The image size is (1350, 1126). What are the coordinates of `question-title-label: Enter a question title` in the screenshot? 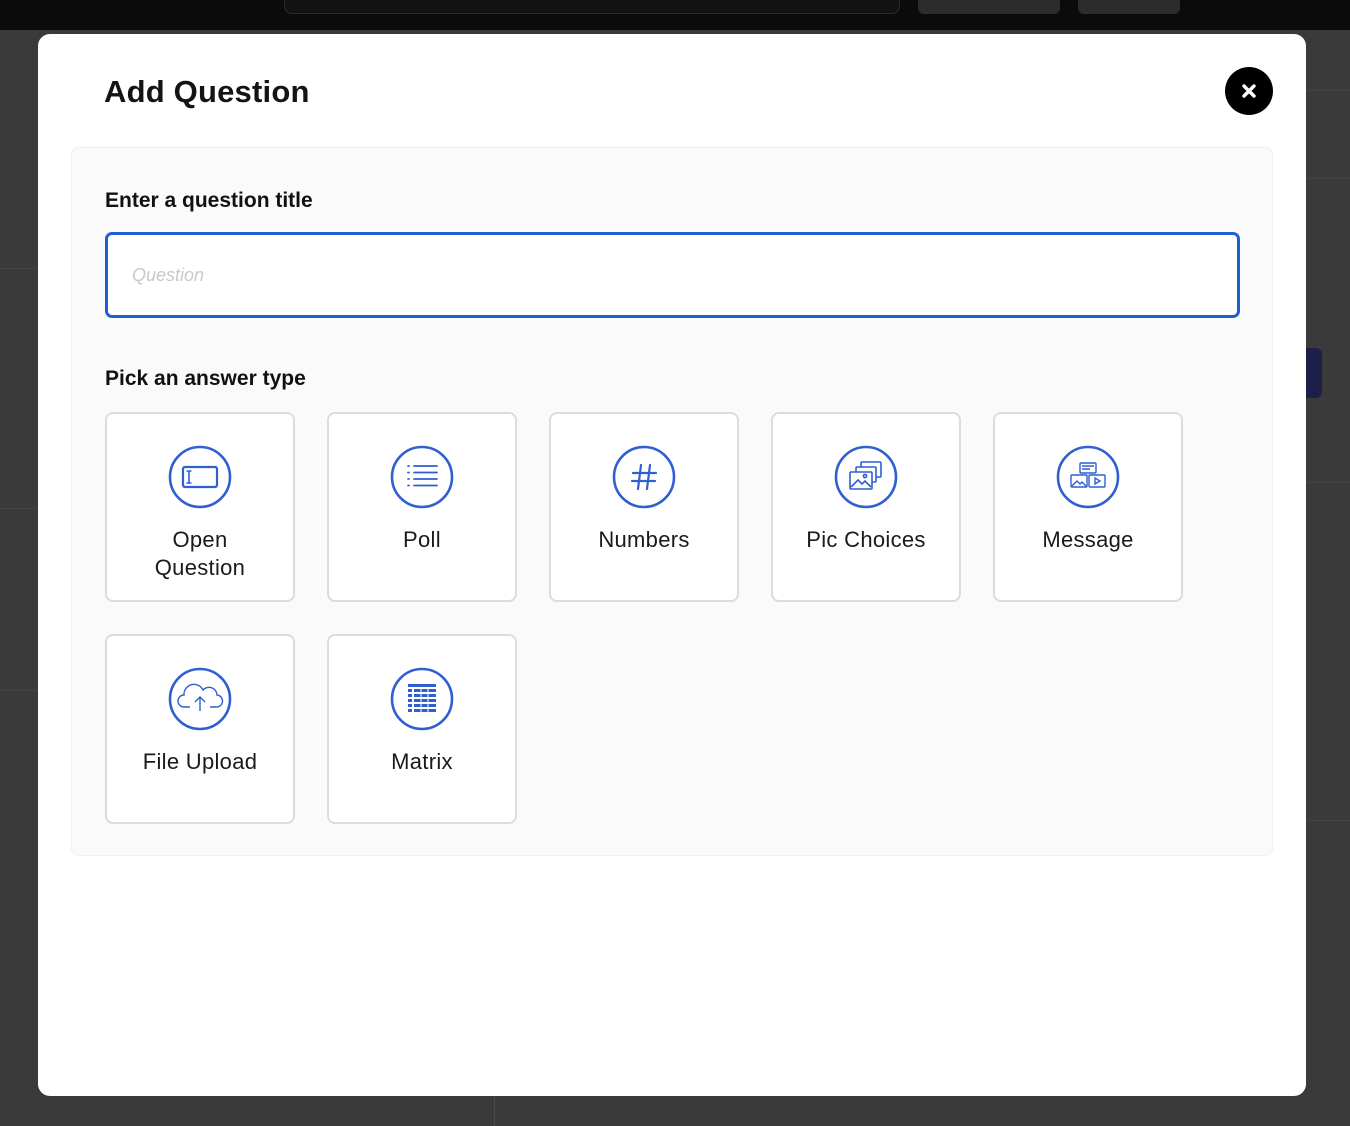 It's located at (209, 200).